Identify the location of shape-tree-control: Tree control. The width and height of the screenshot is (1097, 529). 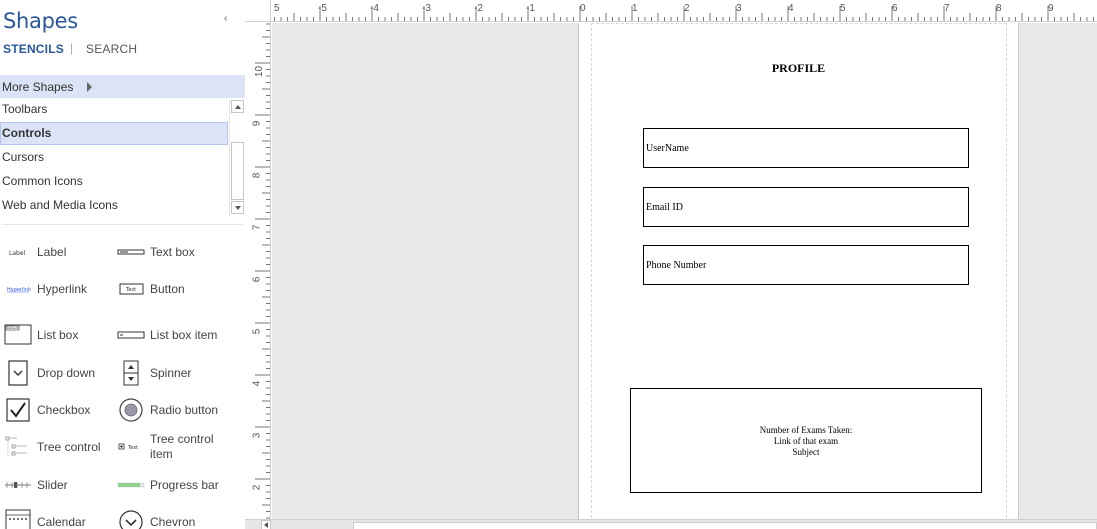
(52, 447).